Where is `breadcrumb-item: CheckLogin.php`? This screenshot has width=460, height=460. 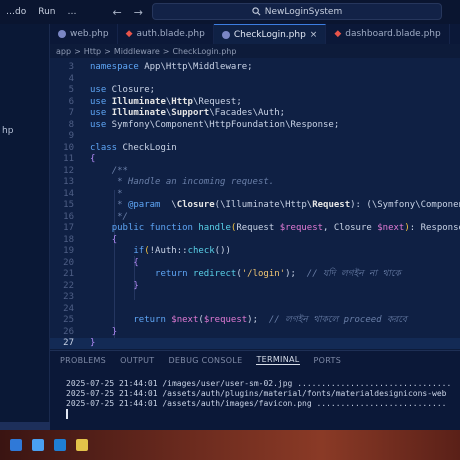
breadcrumb-item: CheckLogin.php is located at coordinates (204, 51).